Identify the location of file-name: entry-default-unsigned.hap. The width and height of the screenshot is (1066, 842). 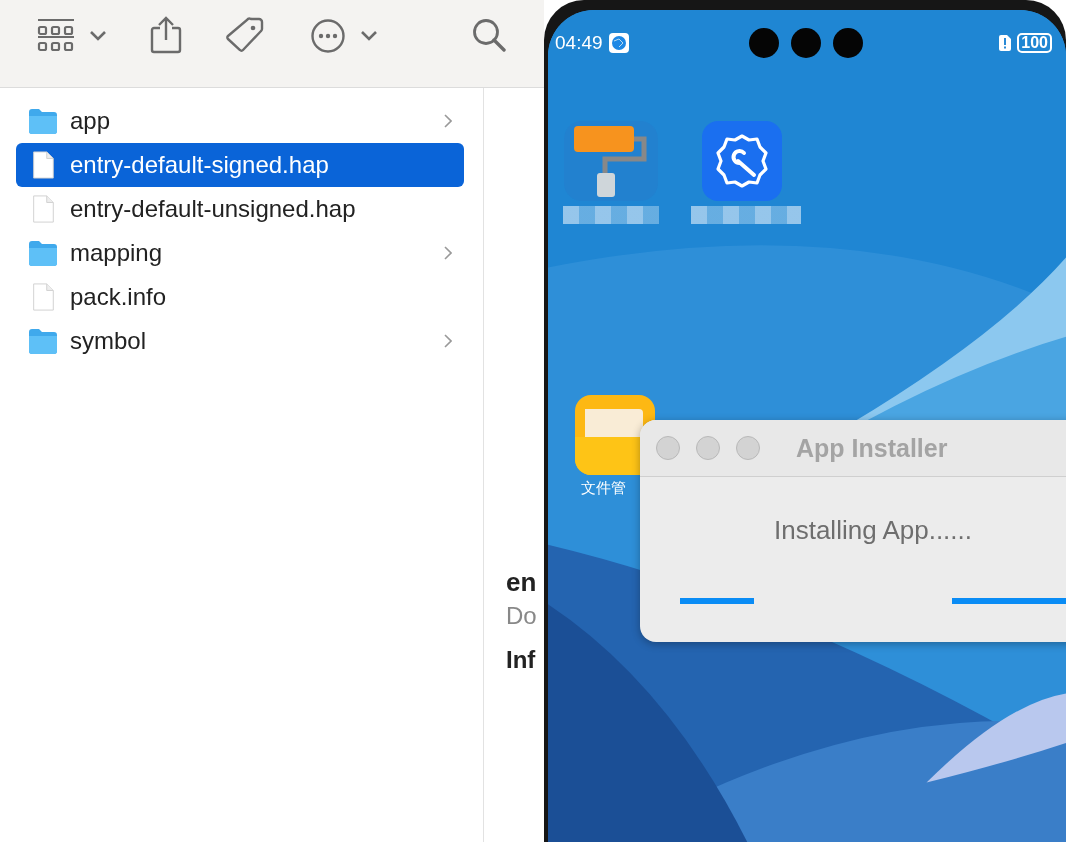
(213, 209).